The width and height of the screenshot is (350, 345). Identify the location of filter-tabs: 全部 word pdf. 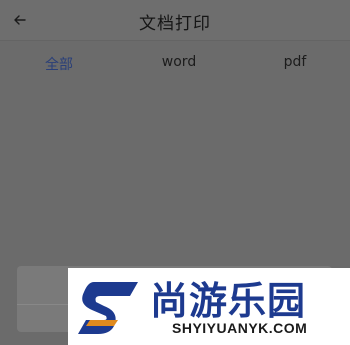
(175, 63).